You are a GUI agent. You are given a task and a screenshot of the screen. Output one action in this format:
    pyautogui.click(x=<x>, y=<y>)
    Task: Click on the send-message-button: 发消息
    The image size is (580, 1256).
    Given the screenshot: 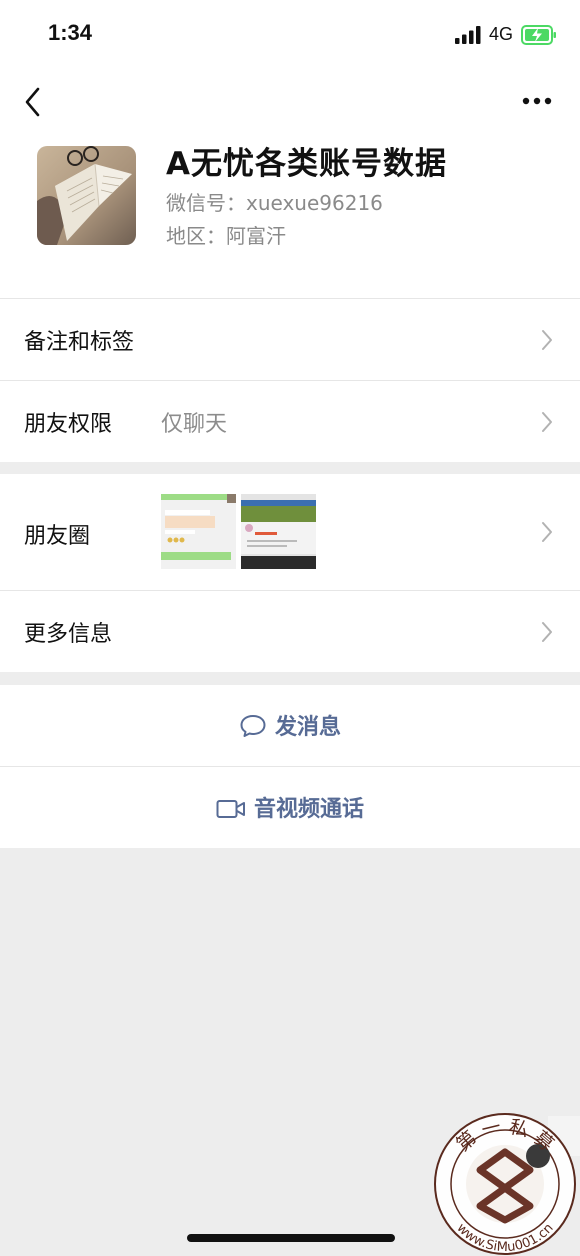 What is the action you would take?
    pyautogui.click(x=290, y=725)
    